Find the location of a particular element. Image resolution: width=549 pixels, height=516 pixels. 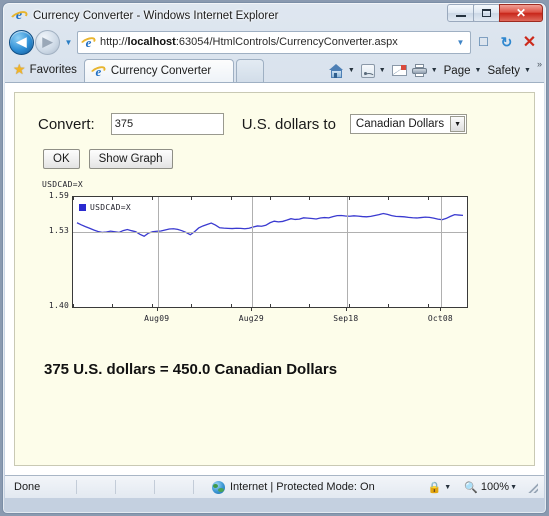

chart-gridline-horizontal is located at coordinates (270, 232).